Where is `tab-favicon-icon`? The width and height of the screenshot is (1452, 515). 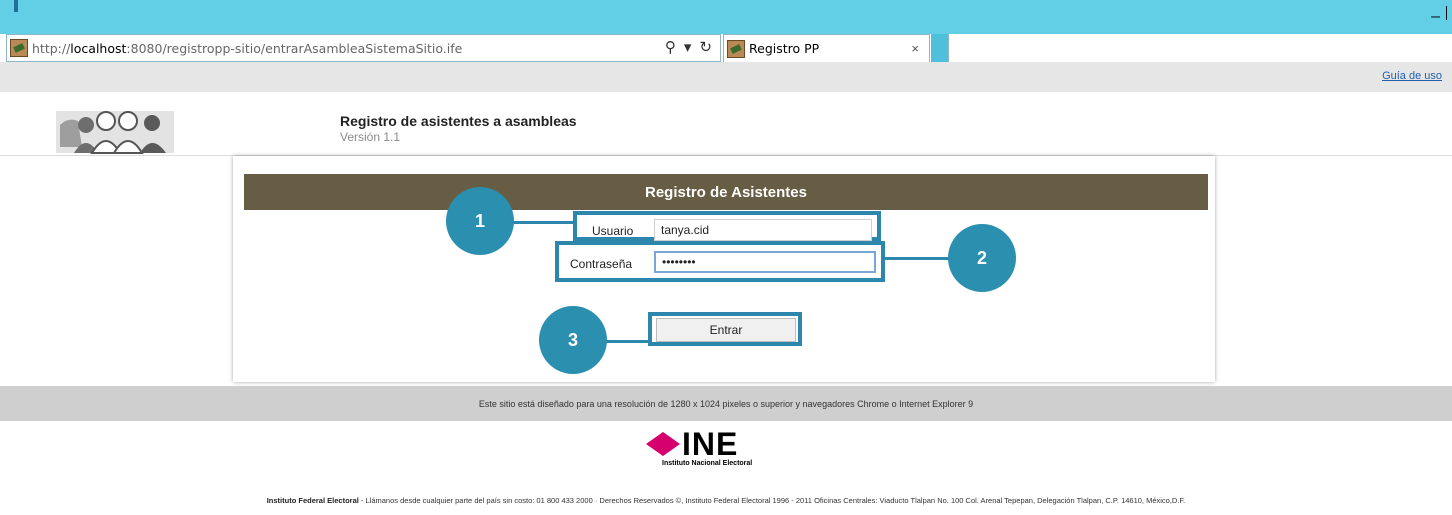
tab-favicon-icon is located at coordinates (736, 48).